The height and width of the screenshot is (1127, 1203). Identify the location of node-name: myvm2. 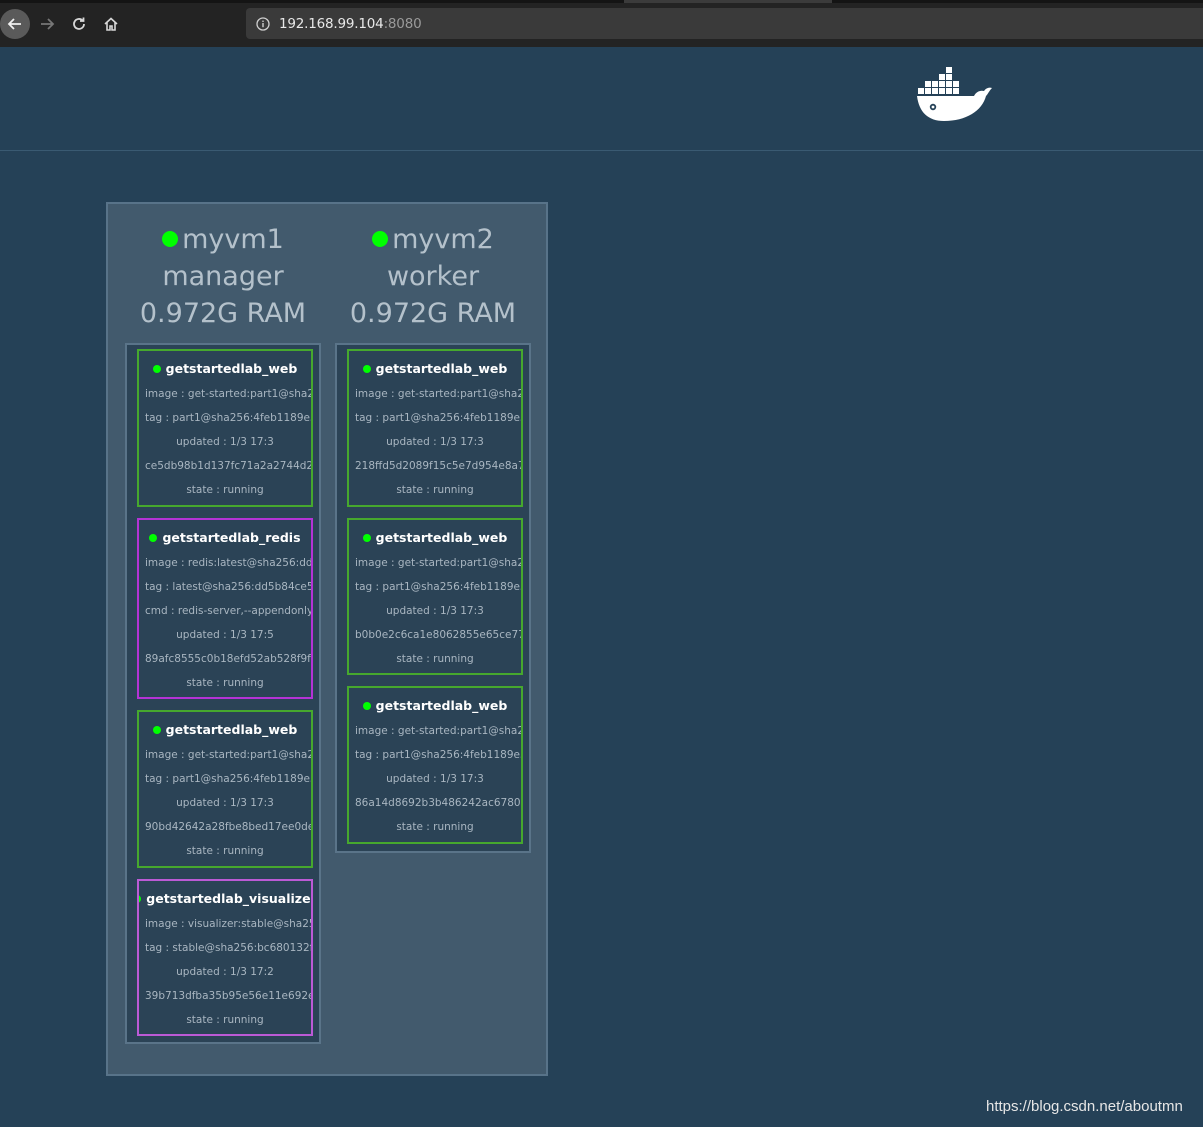
(433, 239).